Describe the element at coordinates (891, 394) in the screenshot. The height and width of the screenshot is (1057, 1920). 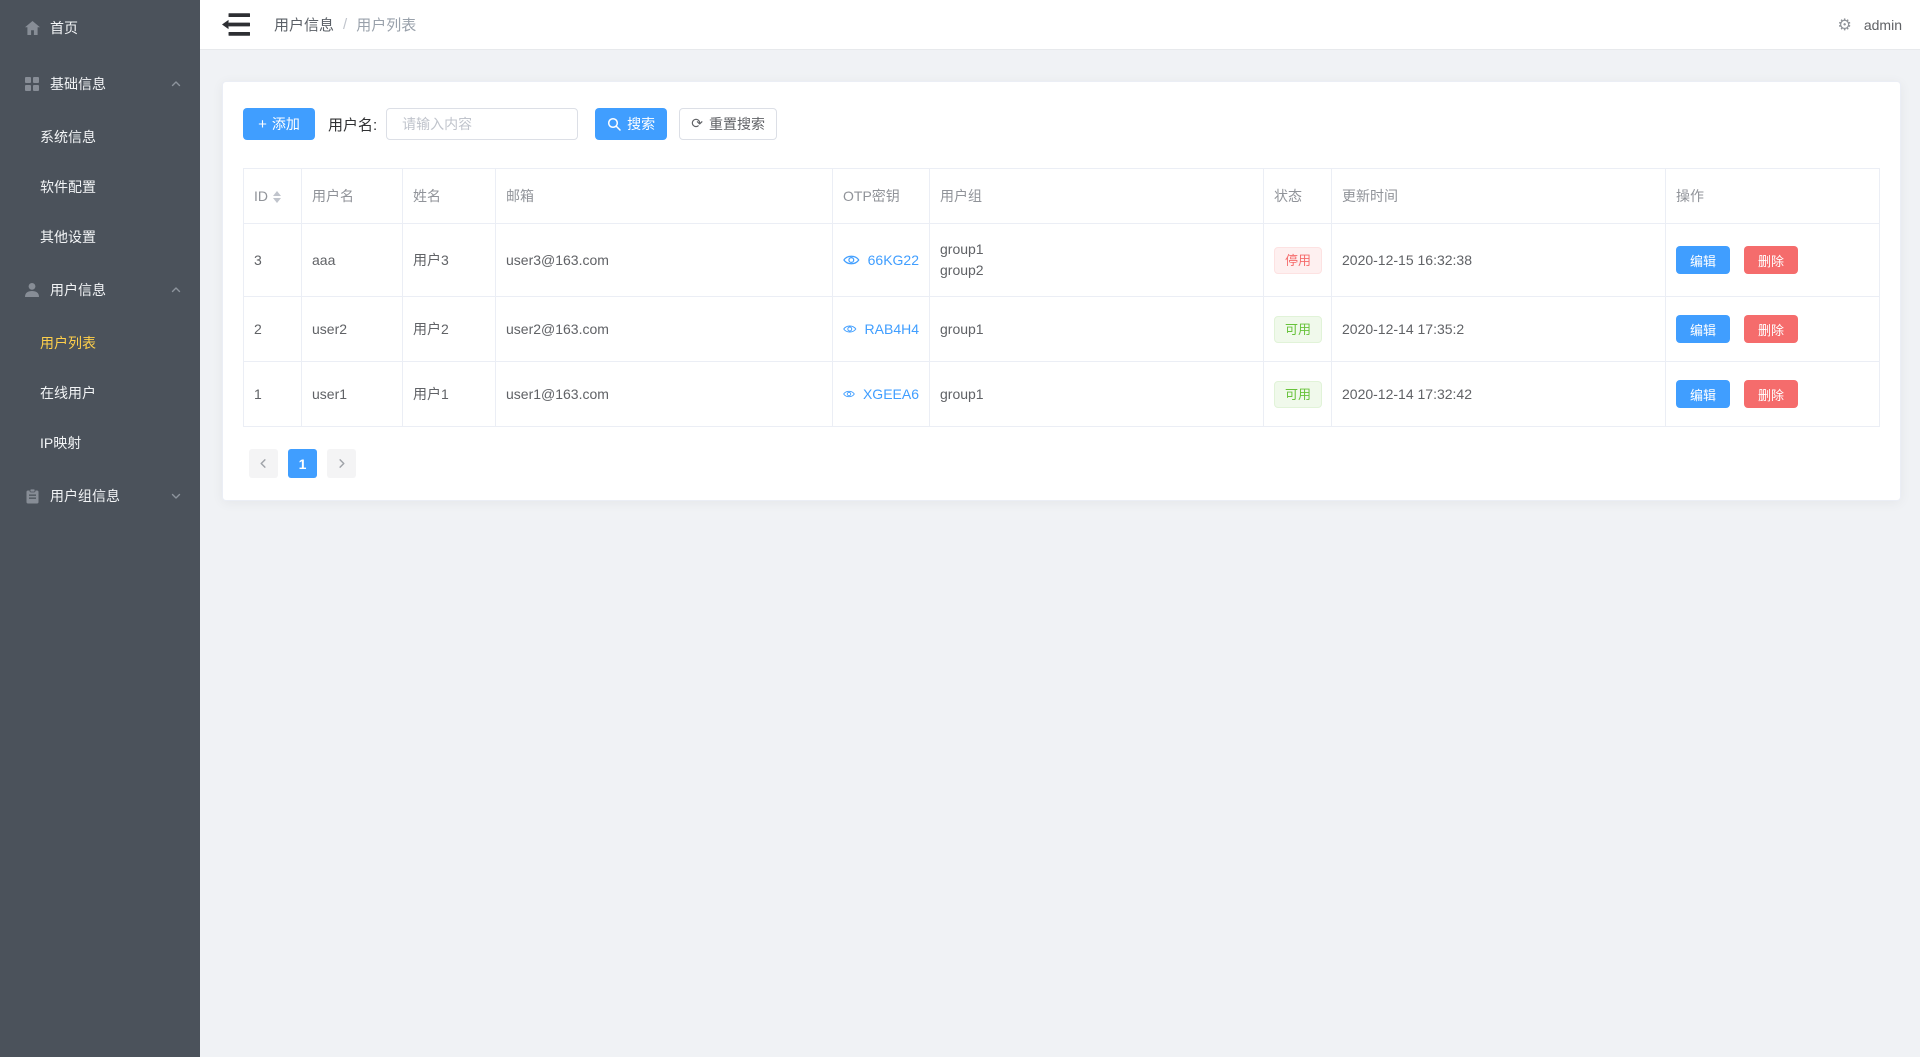
I see `otp-key-link: XGEEA6` at that location.